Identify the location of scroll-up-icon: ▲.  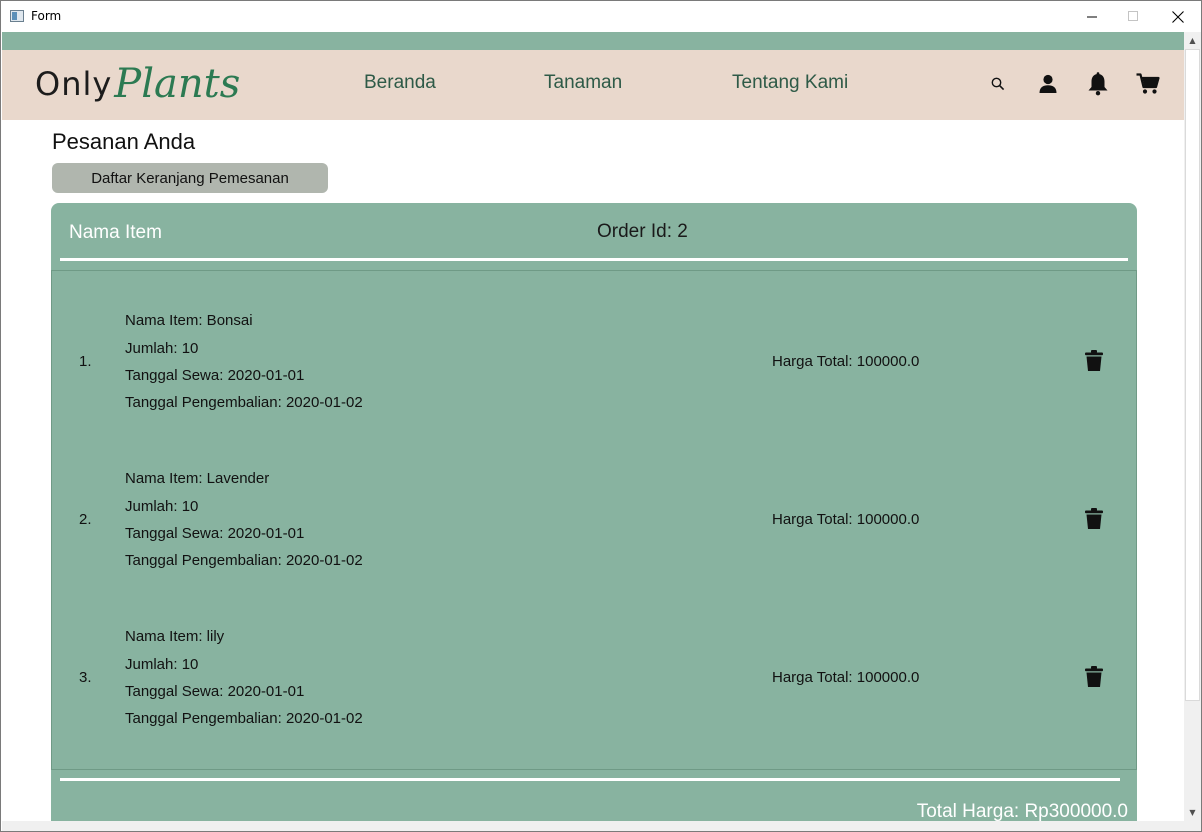
(1192, 40).